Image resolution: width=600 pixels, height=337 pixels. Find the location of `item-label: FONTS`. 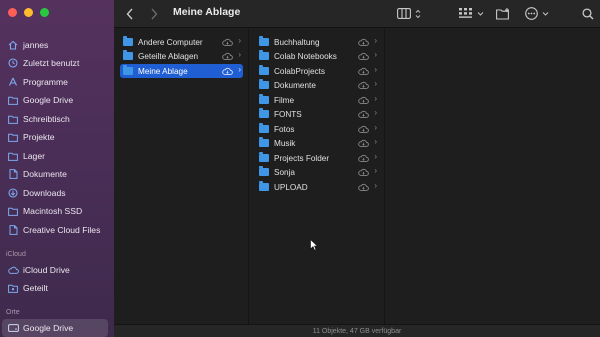

item-label: FONTS is located at coordinates (288, 114).